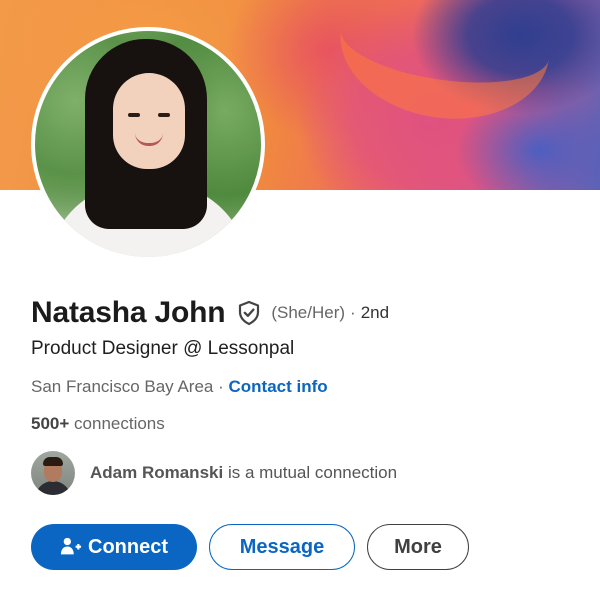  Describe the element at coordinates (71, 546) in the screenshot. I see `add-person-icon` at that location.